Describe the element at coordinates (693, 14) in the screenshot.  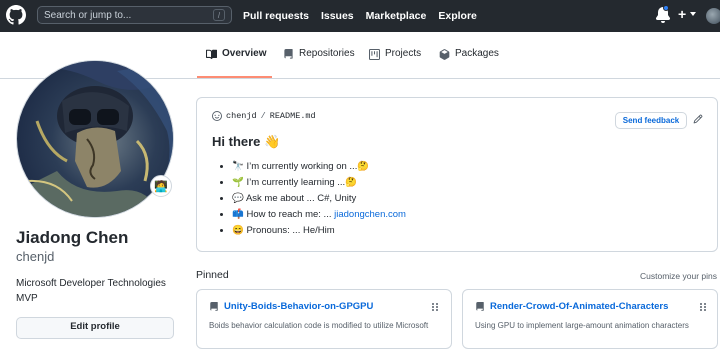
I see `chevron-down-icon` at that location.